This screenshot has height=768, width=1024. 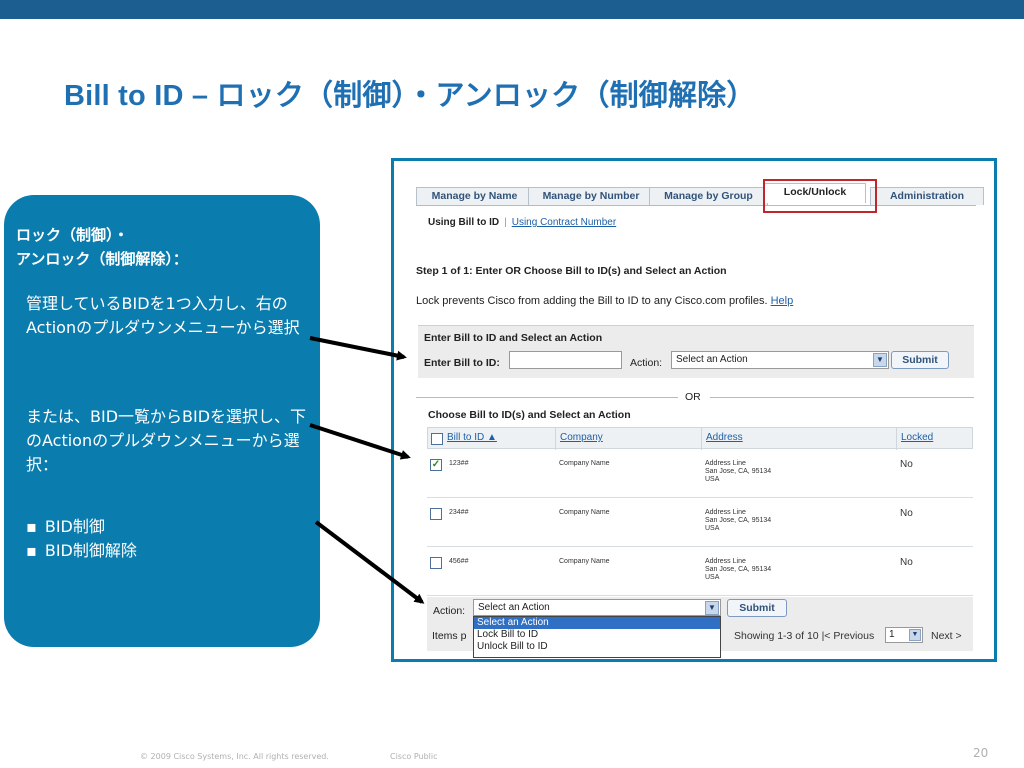 What do you see at coordinates (360, 441) in the screenshot?
I see `arrow-to-row-checkbox` at bounding box center [360, 441].